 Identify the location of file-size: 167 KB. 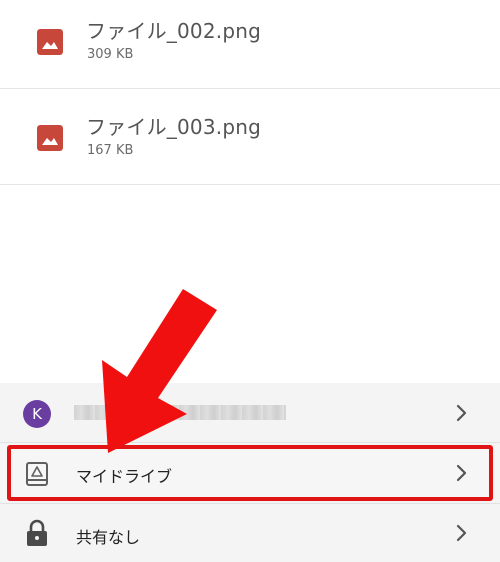
(110, 150).